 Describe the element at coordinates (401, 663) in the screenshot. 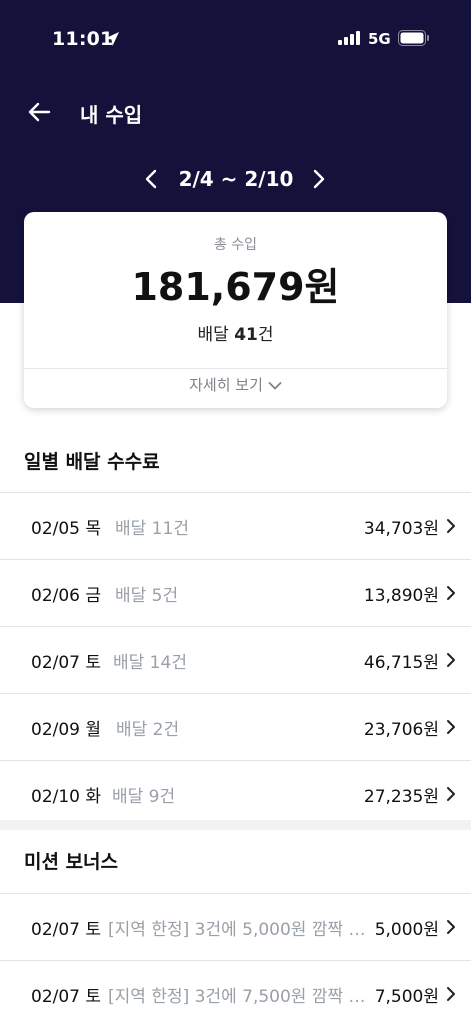

I see `row-amount: 46,715원` at that location.